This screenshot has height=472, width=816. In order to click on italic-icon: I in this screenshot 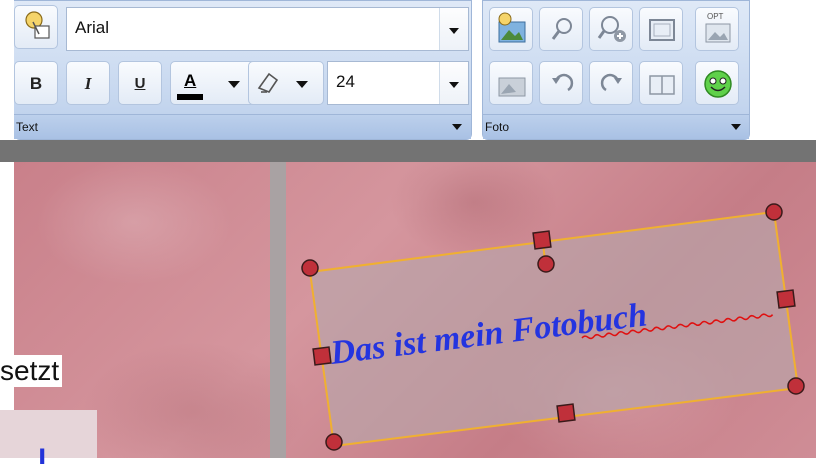, I will do `click(88, 83)`.